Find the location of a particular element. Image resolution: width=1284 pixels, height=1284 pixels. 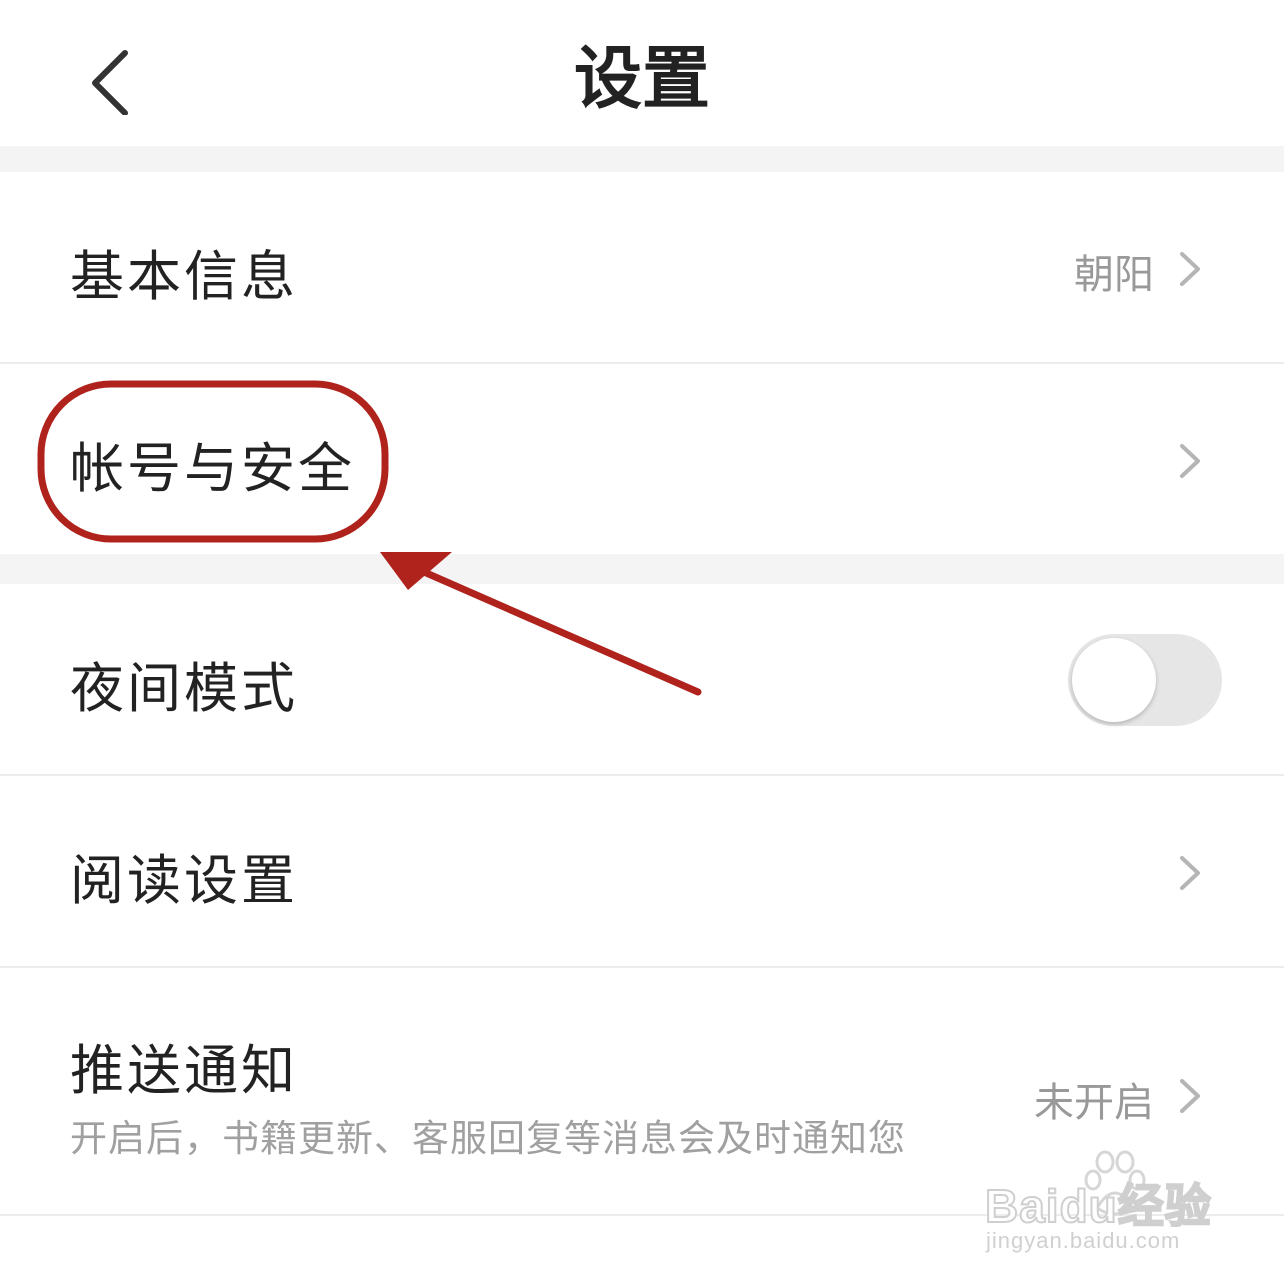

settings-item-value: 朝阳 is located at coordinates (1114, 275).